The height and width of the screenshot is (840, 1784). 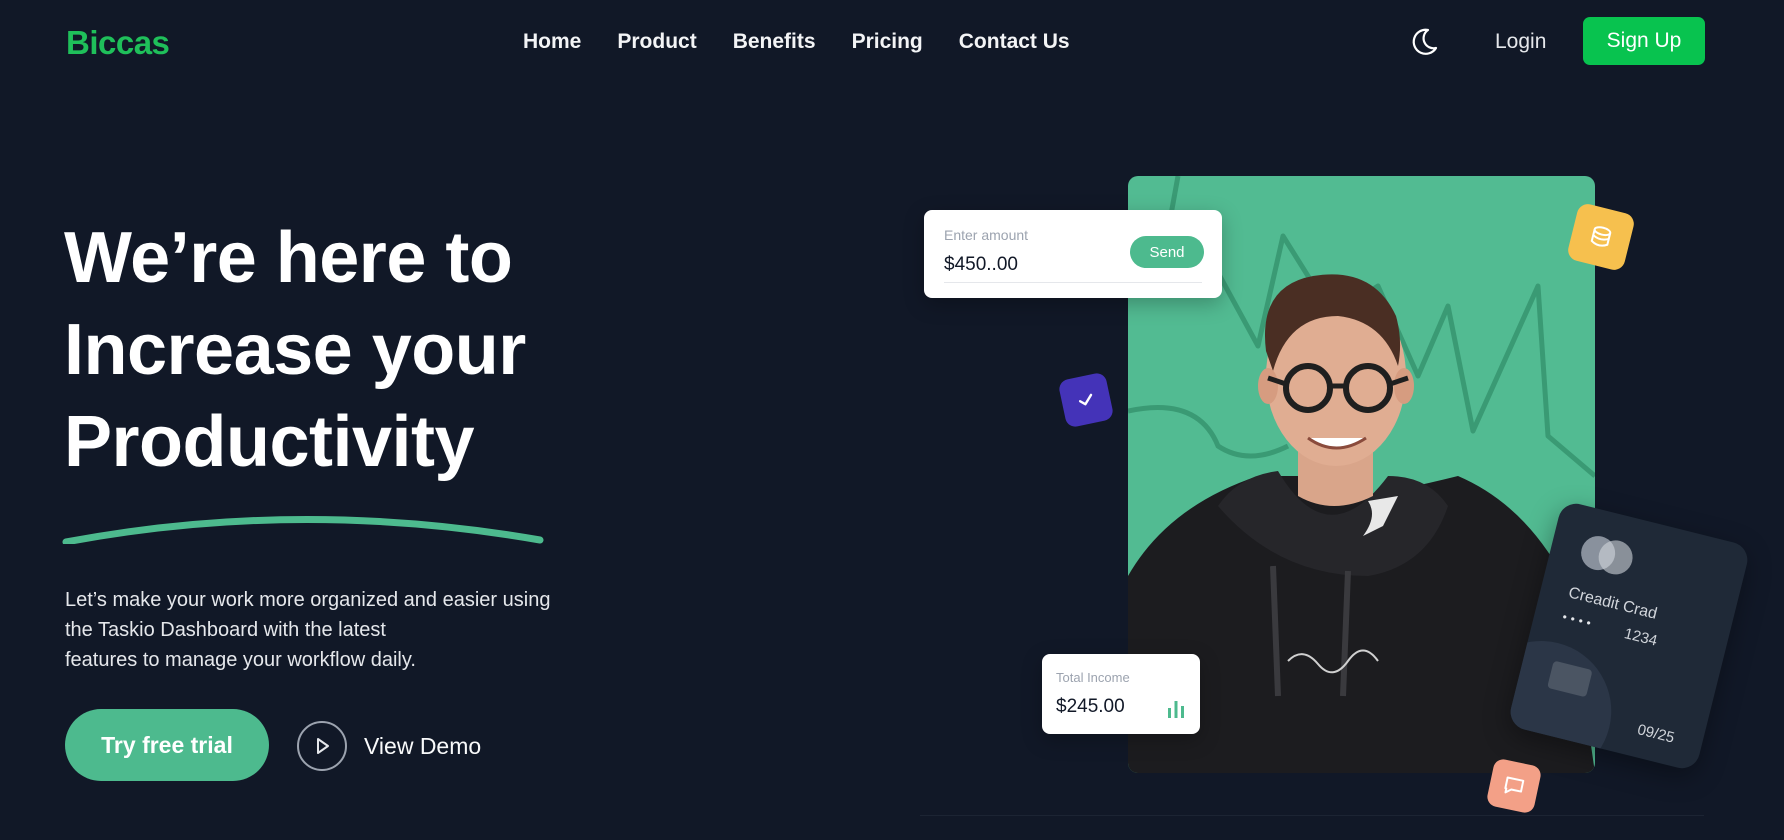 What do you see at coordinates (887, 42) in the screenshot?
I see `nav-link-pricing: Pricing` at bounding box center [887, 42].